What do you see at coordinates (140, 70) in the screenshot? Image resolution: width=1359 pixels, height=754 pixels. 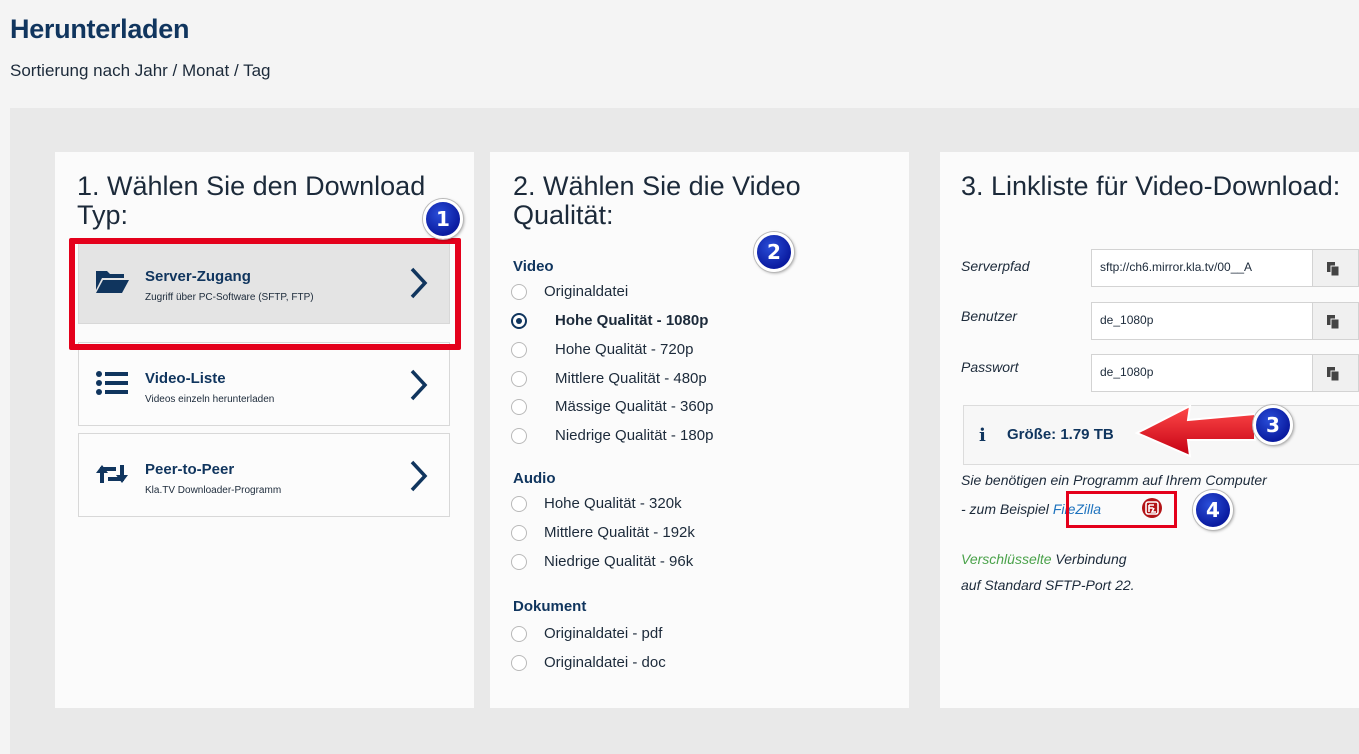 I see `page-subtitle: Sortierung nach Jahr / Monat / Tag` at bounding box center [140, 70].